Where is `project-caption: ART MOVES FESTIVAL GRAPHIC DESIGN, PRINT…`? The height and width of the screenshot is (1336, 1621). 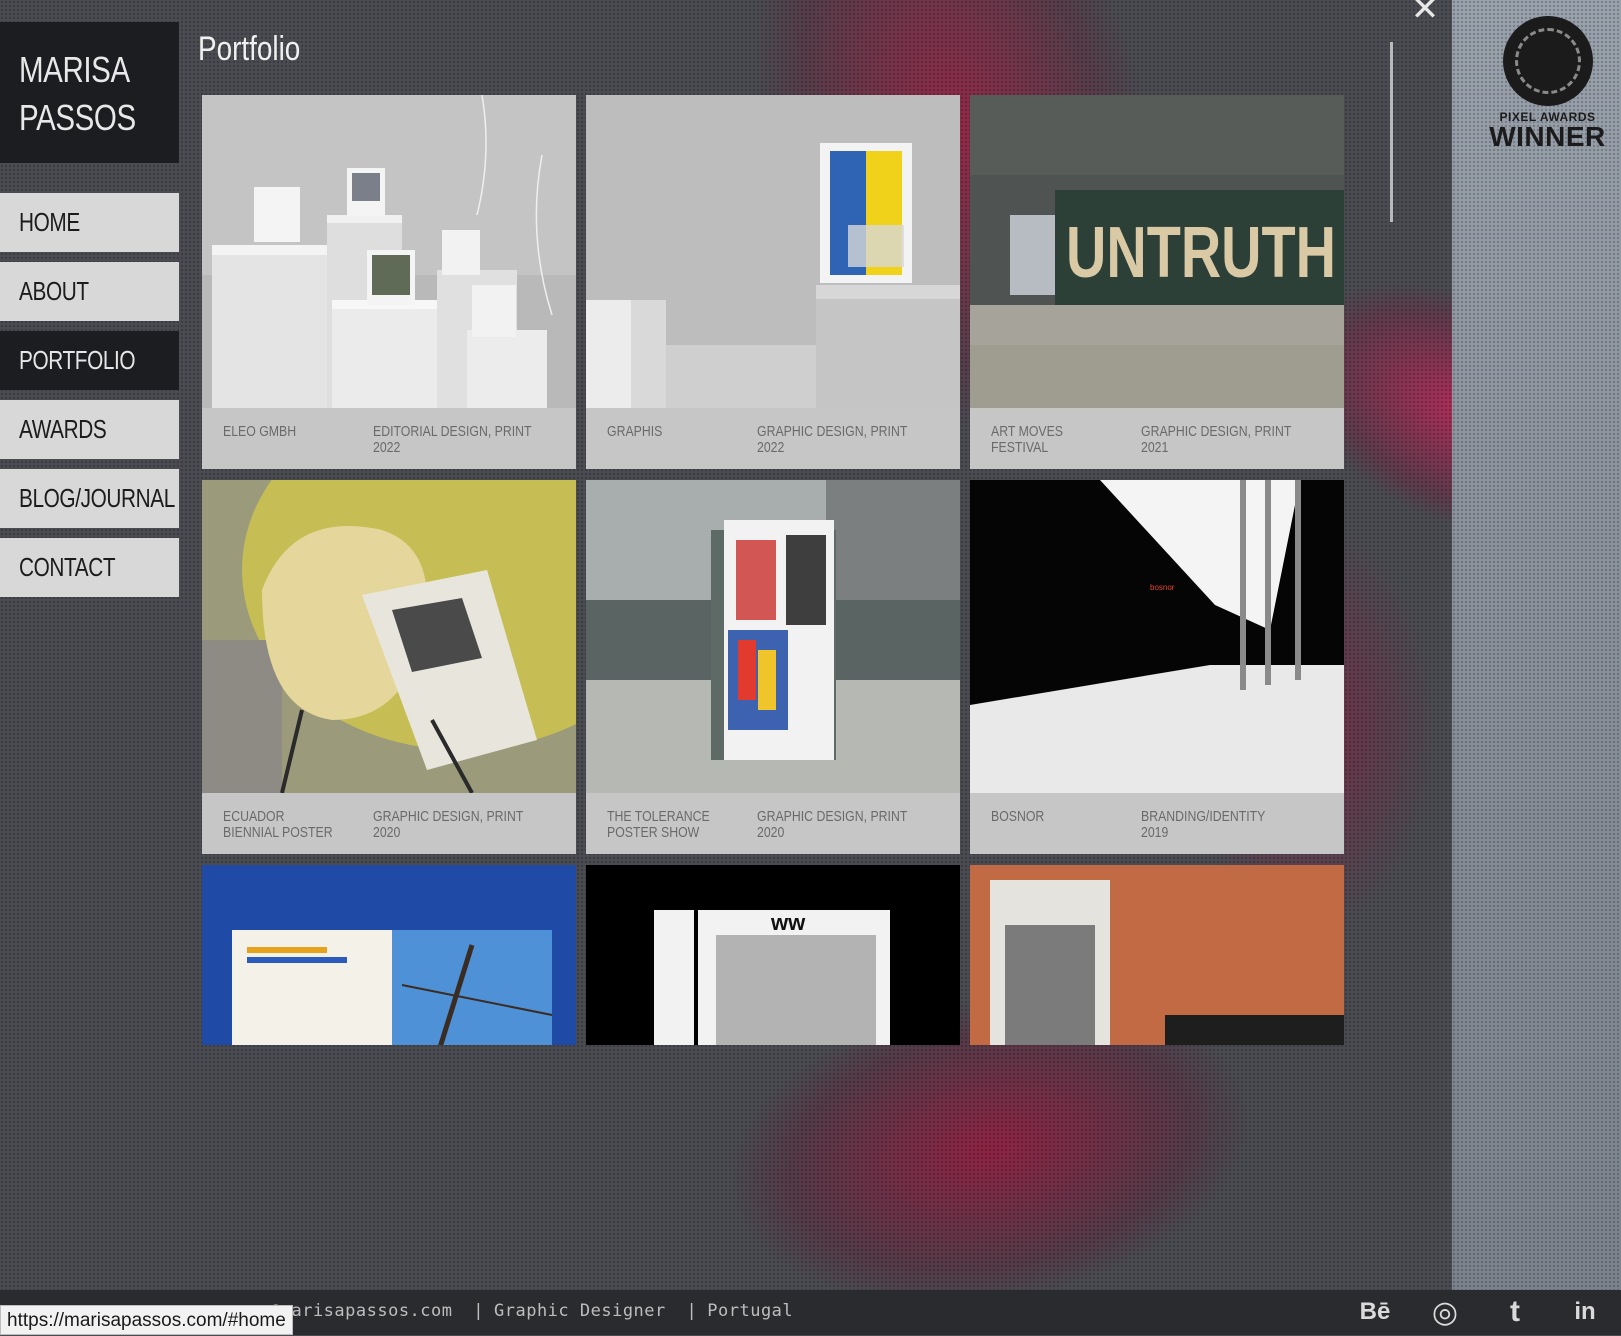 project-caption: ART MOVES FESTIVAL GRAPHIC DESIGN, PRINT… is located at coordinates (1157, 438).